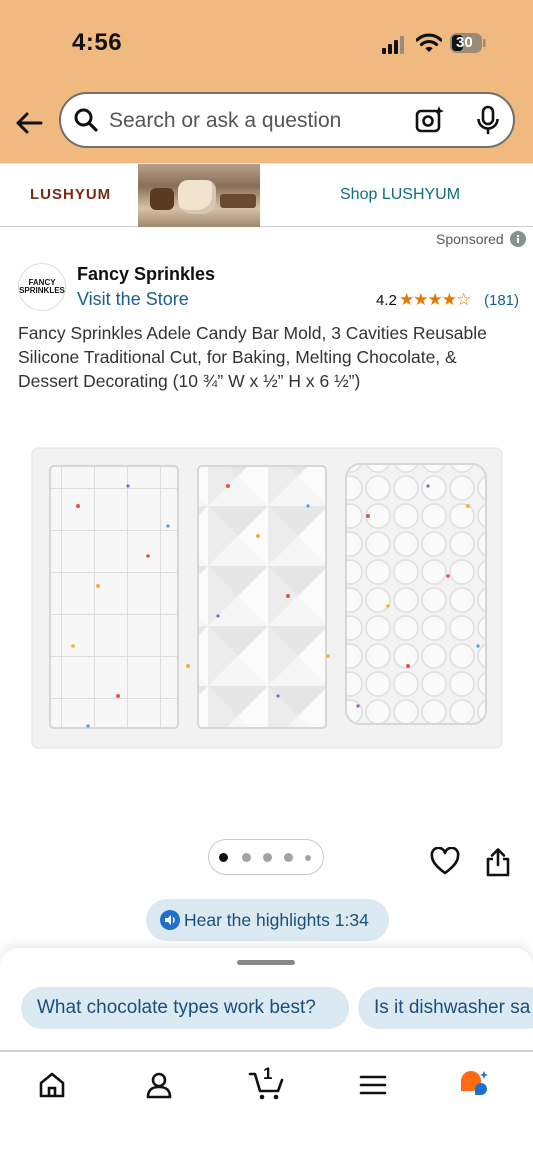 The height and width of the screenshot is (1159, 533). I want to click on status-time: 4:56, so click(97, 42).